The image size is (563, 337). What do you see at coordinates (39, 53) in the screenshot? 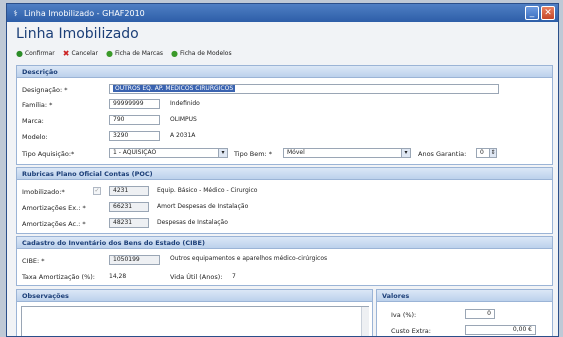
I see `confirm-label: Confirmar` at bounding box center [39, 53].